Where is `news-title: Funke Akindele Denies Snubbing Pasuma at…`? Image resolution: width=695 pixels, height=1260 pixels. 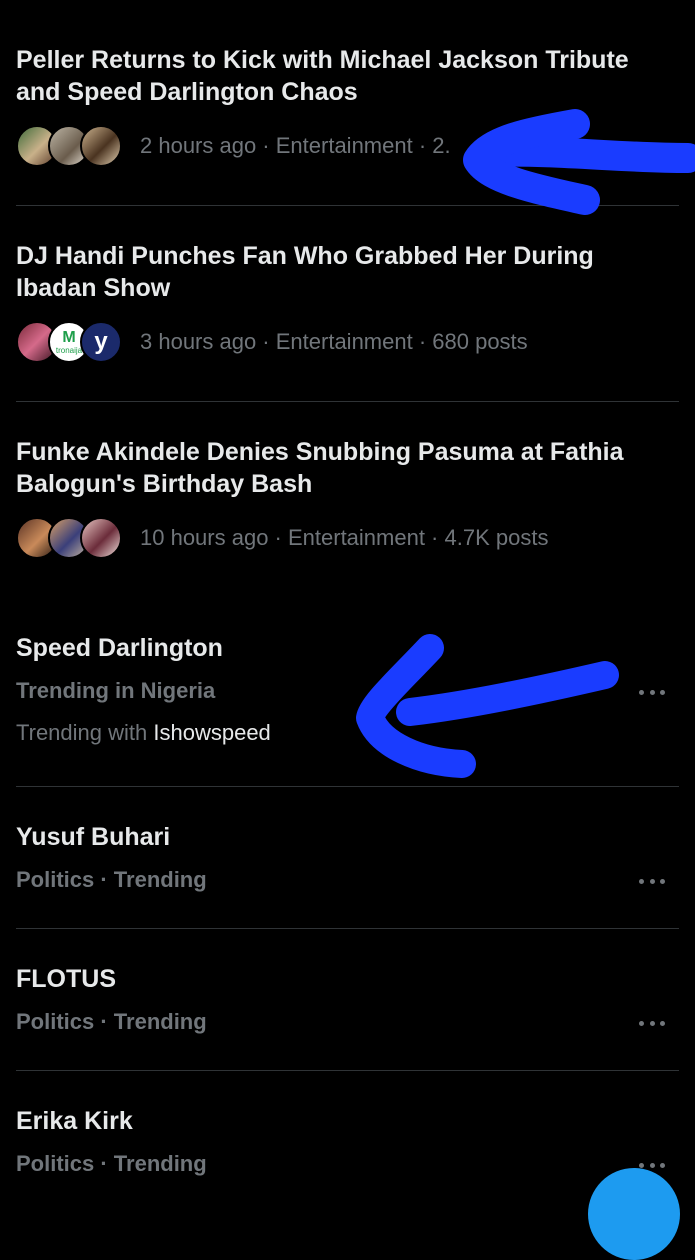
news-title: Funke Akindele Denies Snubbing Pasuma at… is located at coordinates (320, 468).